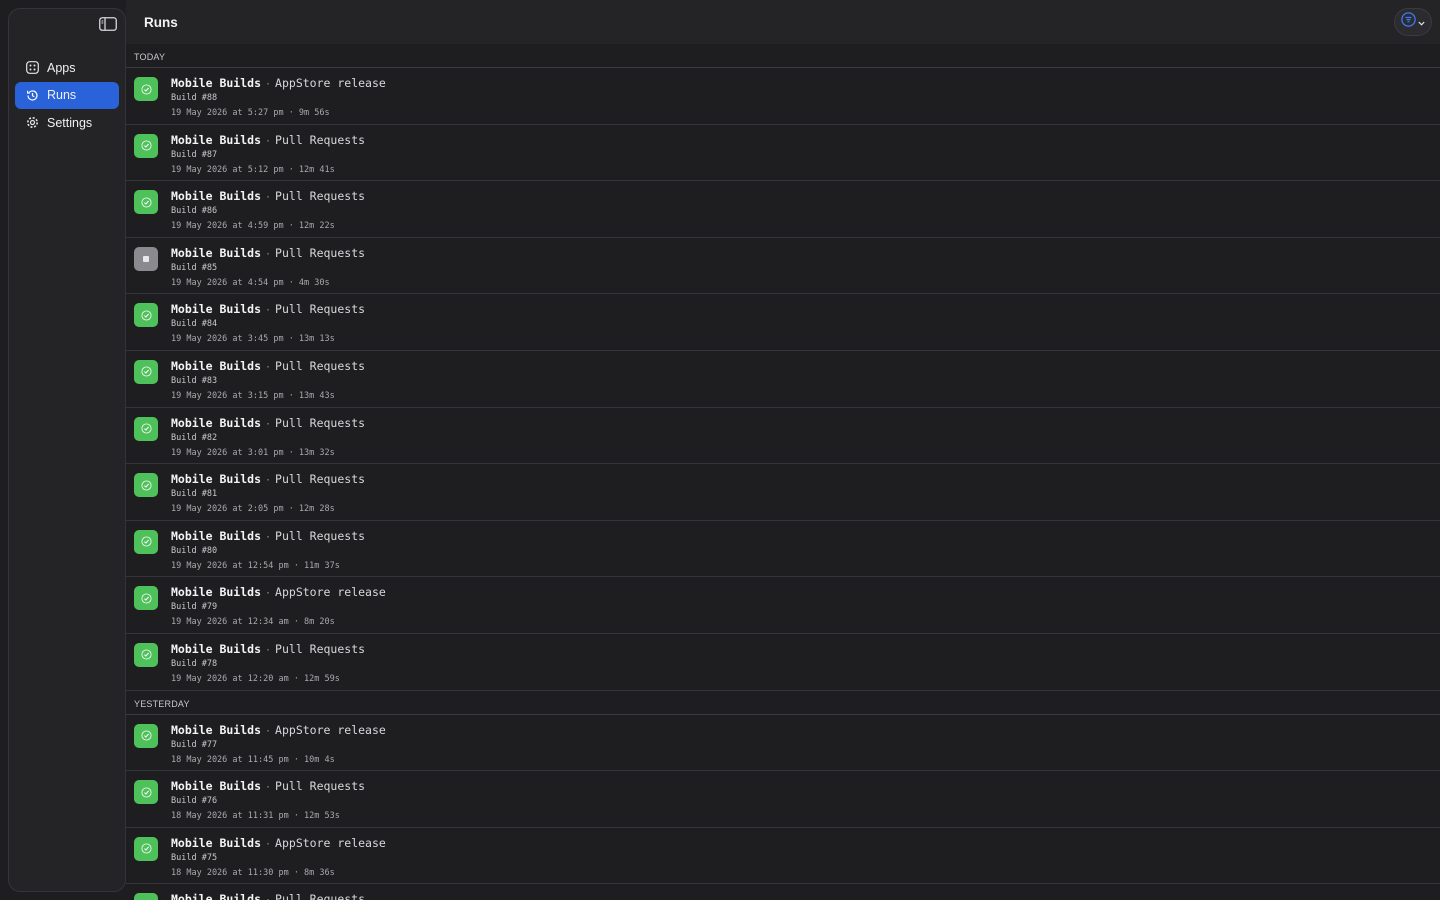  I want to click on run-build-number: Build #75, so click(194, 857).